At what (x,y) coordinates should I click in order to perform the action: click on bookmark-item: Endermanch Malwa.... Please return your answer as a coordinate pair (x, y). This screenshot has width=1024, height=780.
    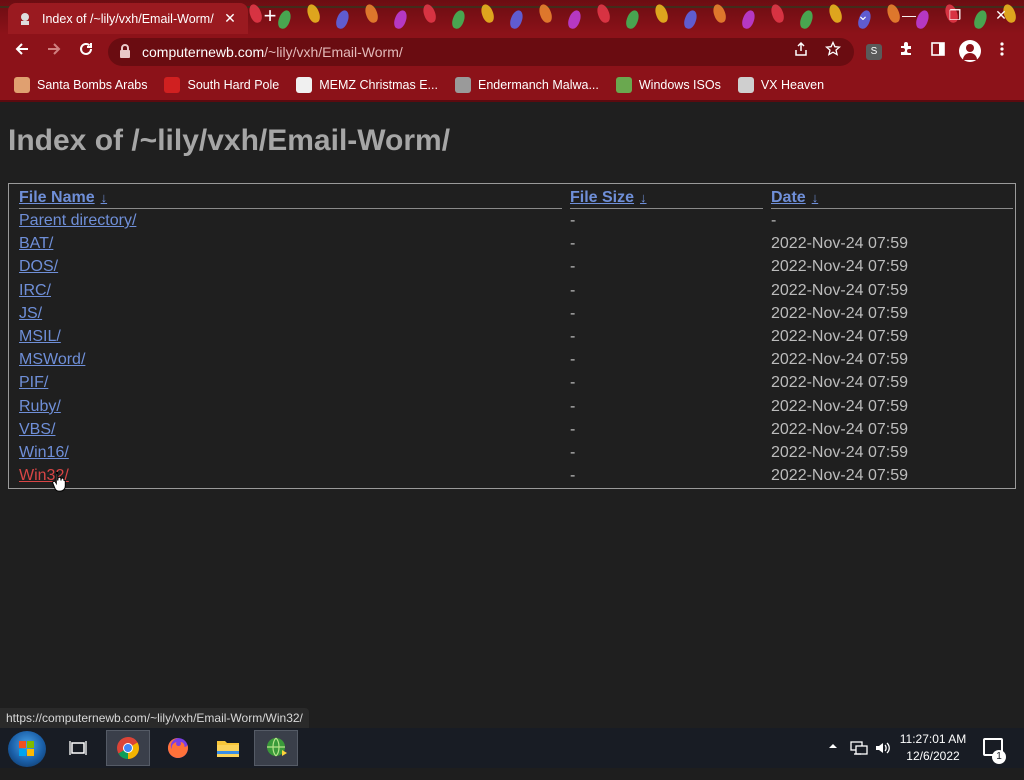
    Looking at the image, I should click on (526, 85).